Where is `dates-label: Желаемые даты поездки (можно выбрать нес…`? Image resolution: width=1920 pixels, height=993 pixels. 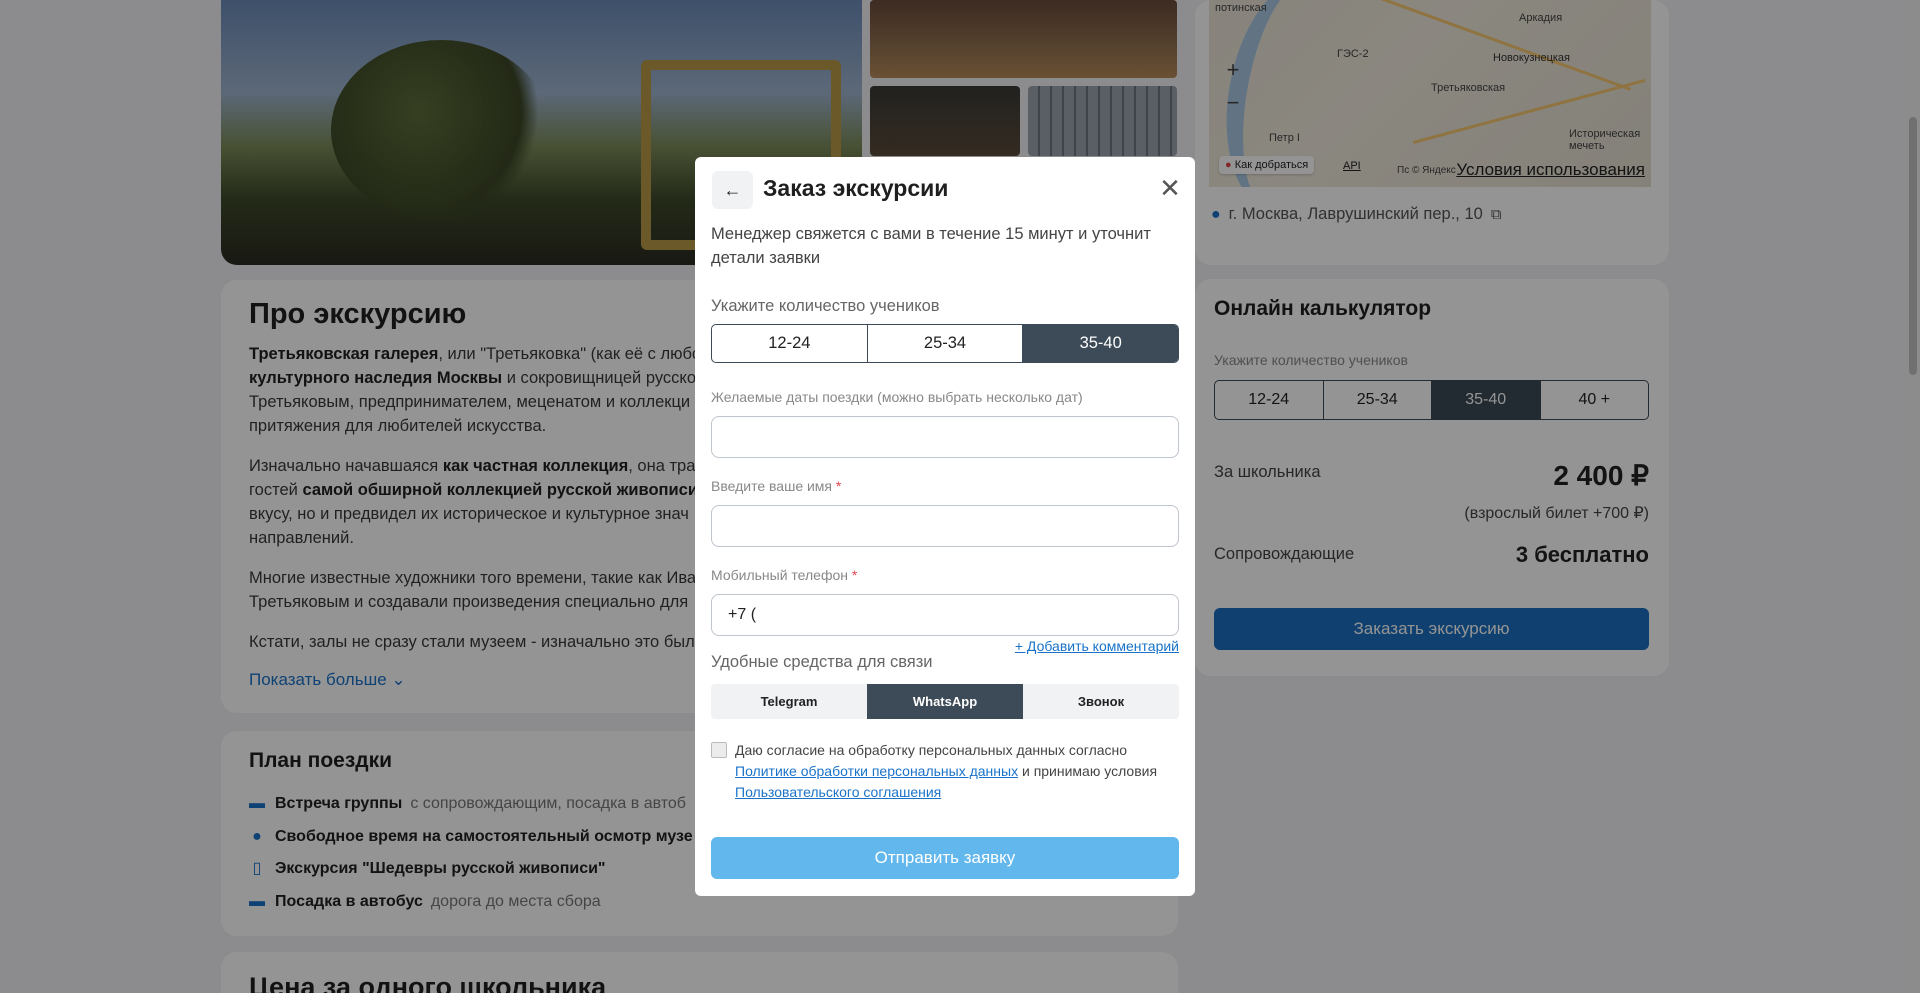
dates-label: Желаемые даты поездки (можно выбрать нес… is located at coordinates (897, 397).